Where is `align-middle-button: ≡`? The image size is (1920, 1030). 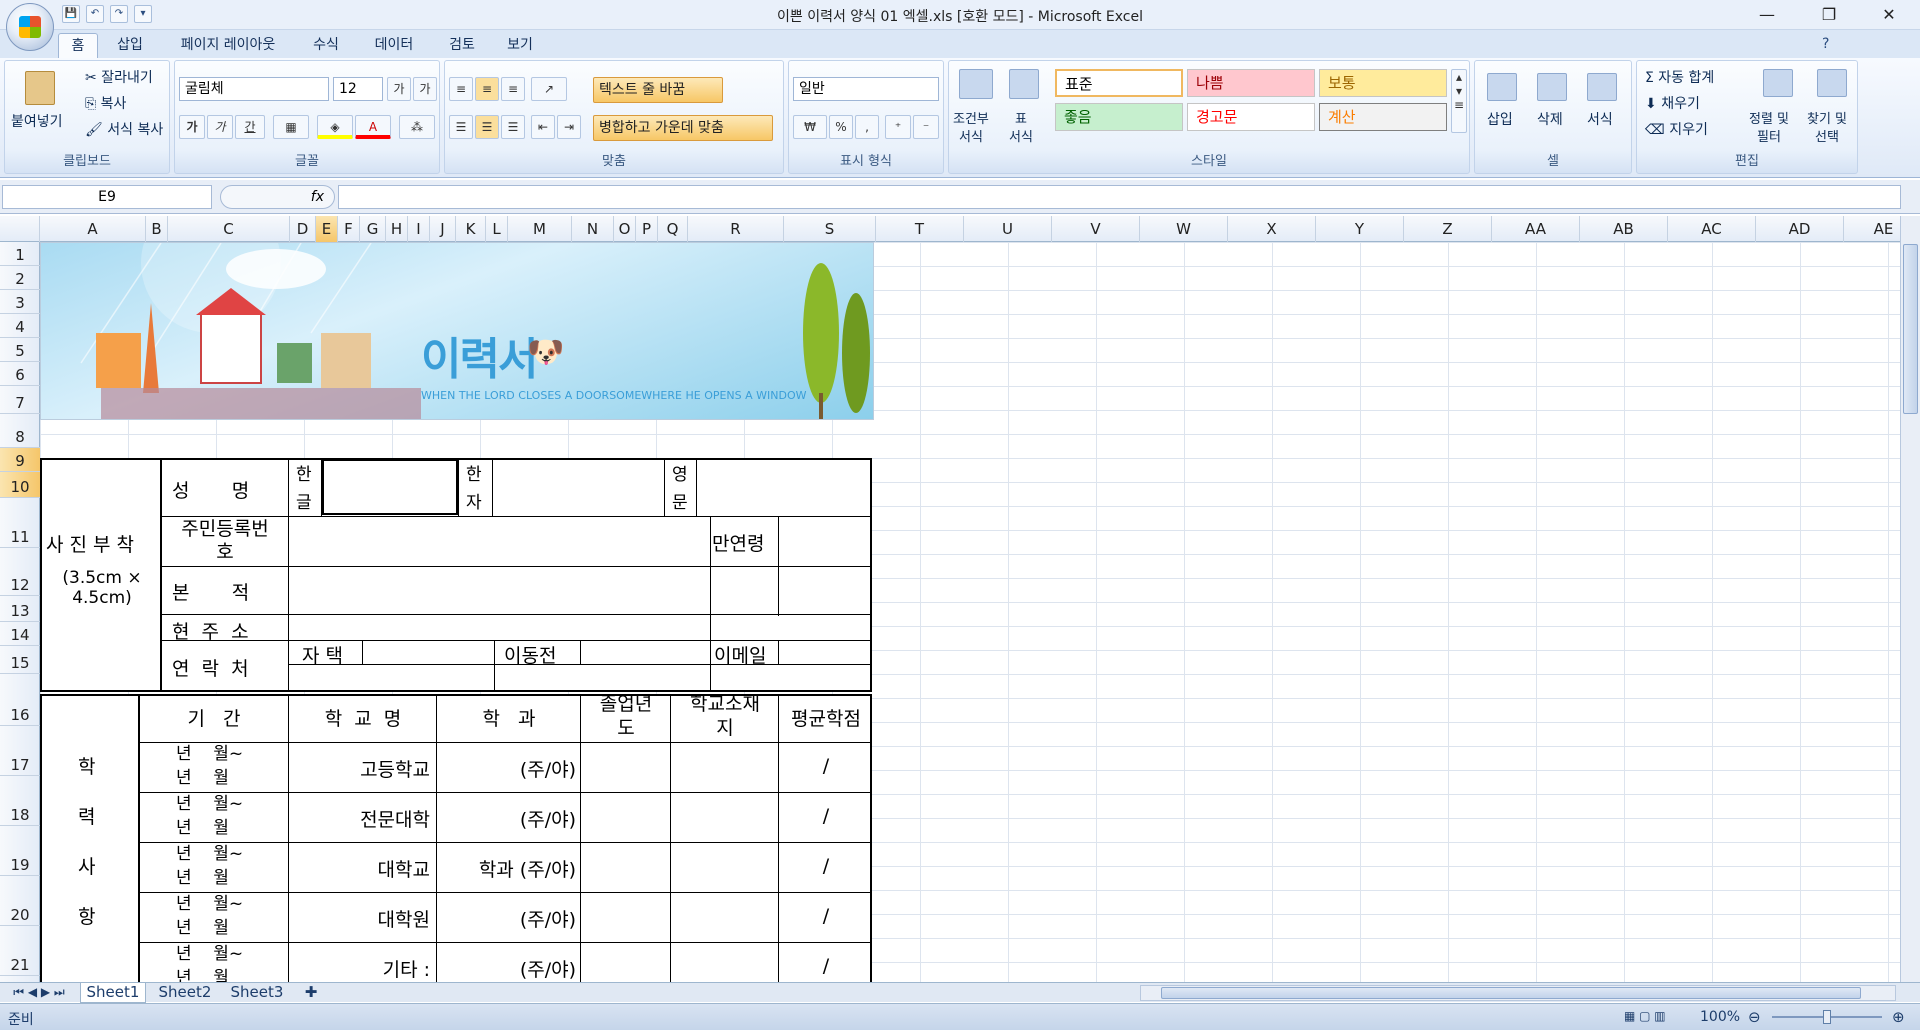
align-middle-button: ≡ is located at coordinates (487, 89).